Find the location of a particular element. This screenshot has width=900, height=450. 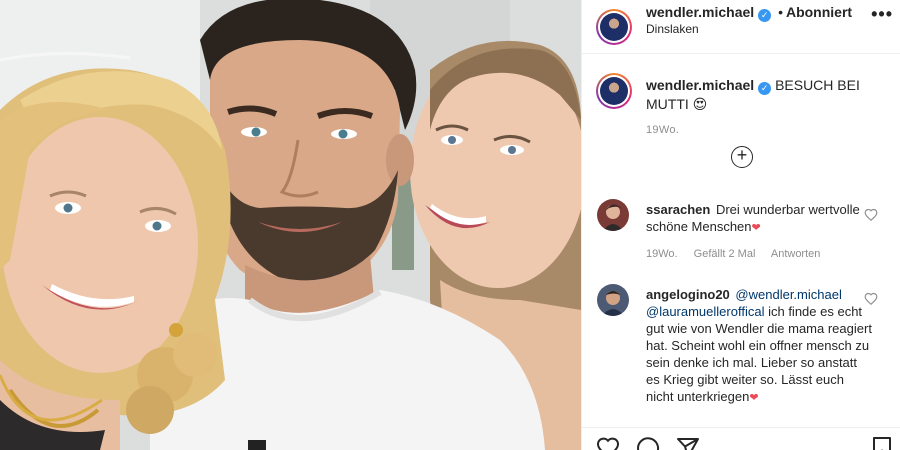

load-more-comments-icon: + is located at coordinates (742, 157).